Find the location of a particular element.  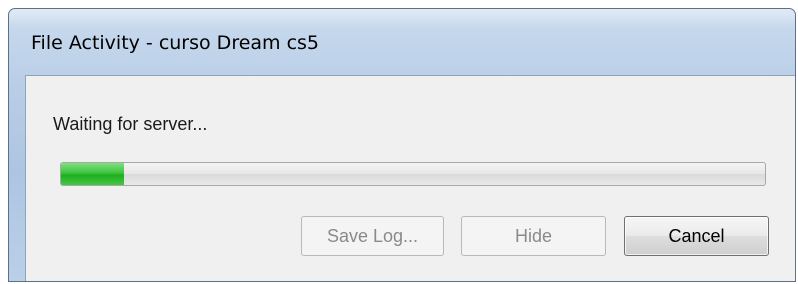

progress-bar-fill is located at coordinates (93, 174).